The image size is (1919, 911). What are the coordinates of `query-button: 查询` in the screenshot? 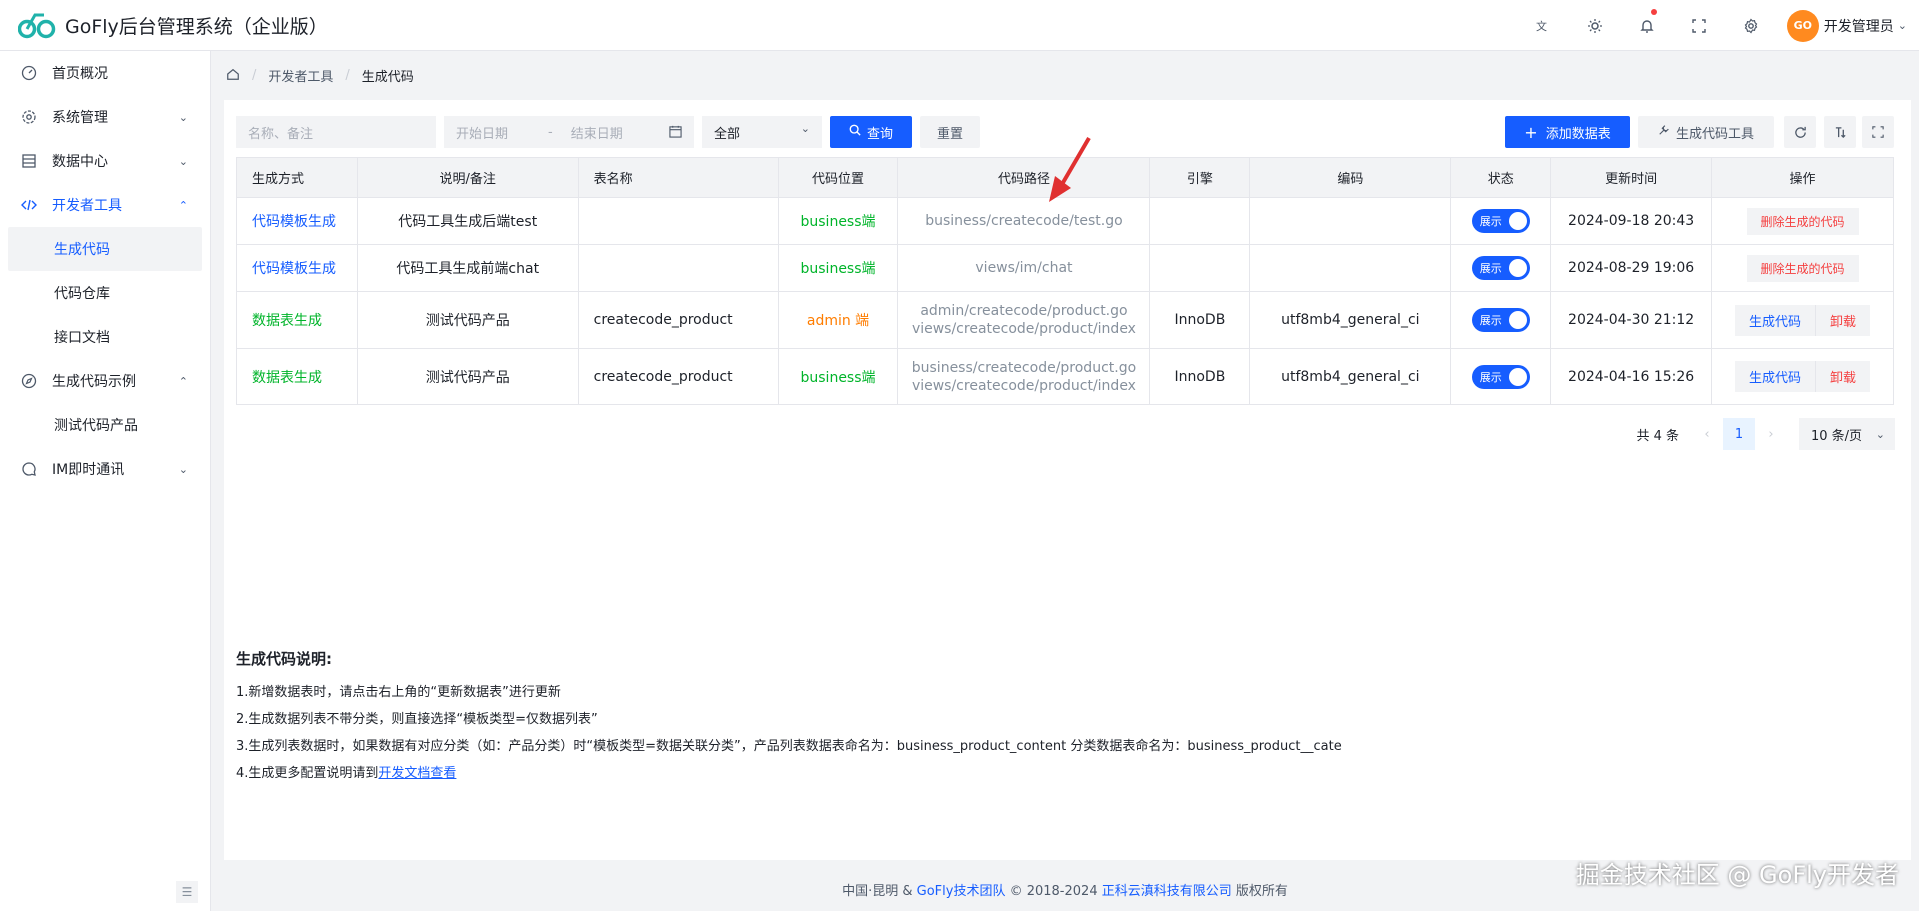 It's located at (871, 132).